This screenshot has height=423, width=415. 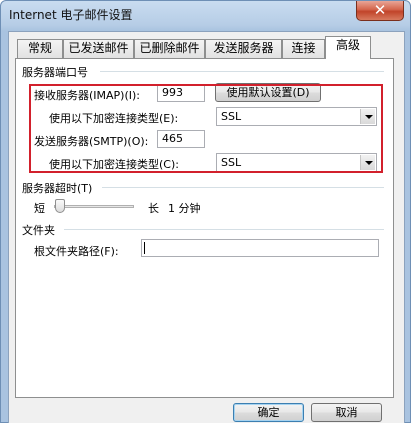 I want to click on folders-group-label: 文件夹, so click(x=38, y=230).